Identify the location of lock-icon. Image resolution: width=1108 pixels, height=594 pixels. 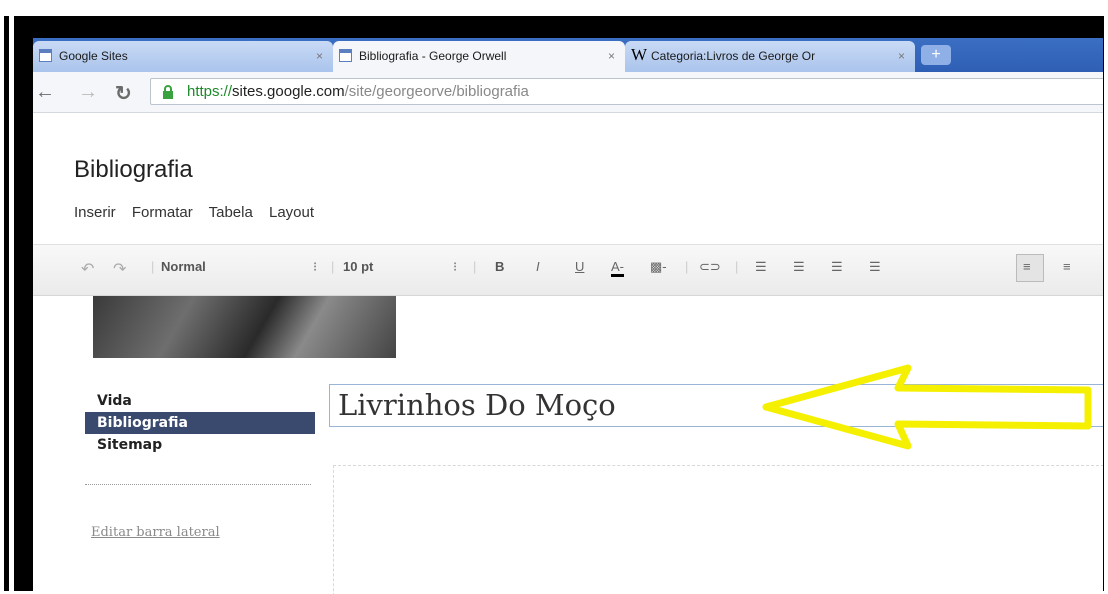
(168, 92).